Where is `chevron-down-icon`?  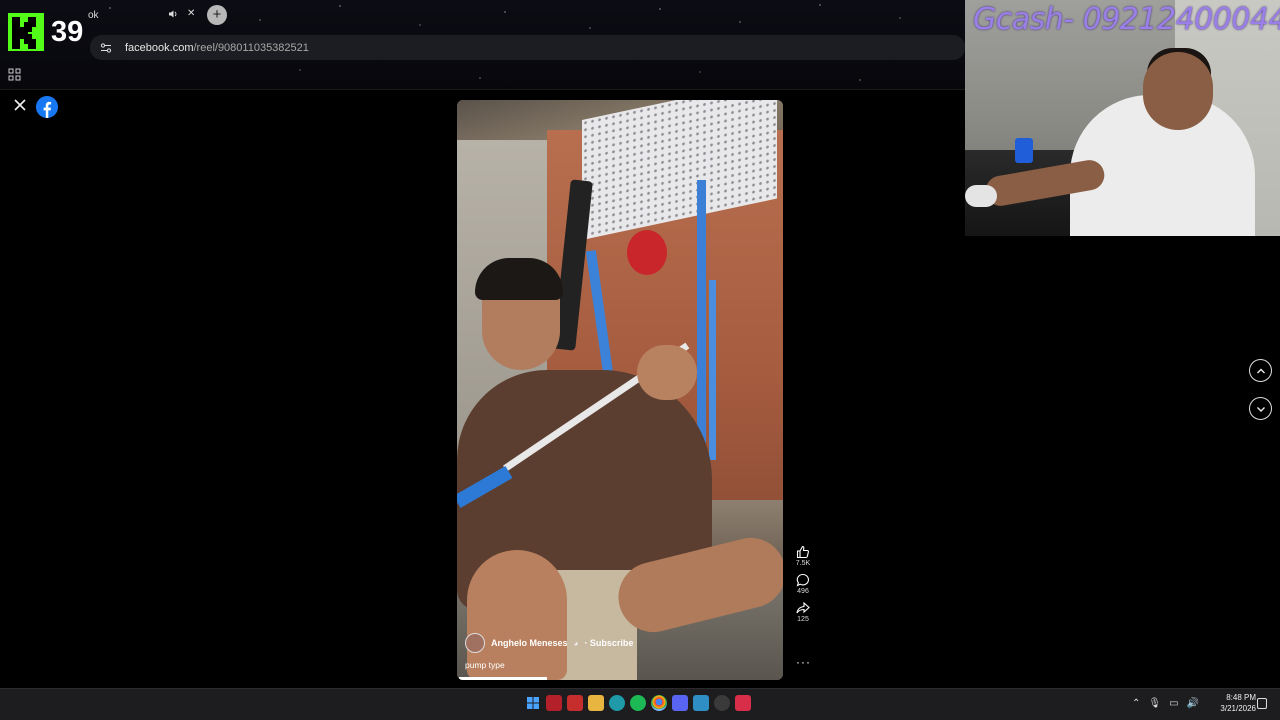 chevron-down-icon is located at coordinates (1260, 409).